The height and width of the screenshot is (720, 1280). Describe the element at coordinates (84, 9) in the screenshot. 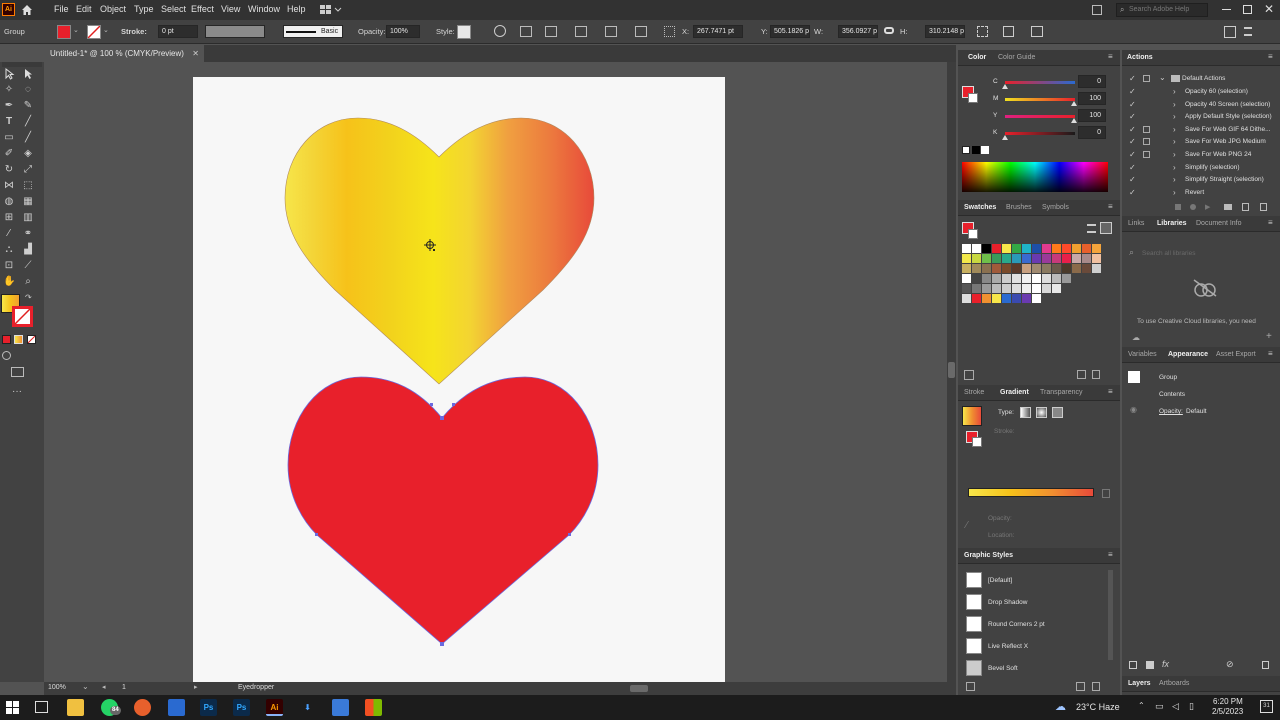

I see `menu-edit: Edit` at that location.